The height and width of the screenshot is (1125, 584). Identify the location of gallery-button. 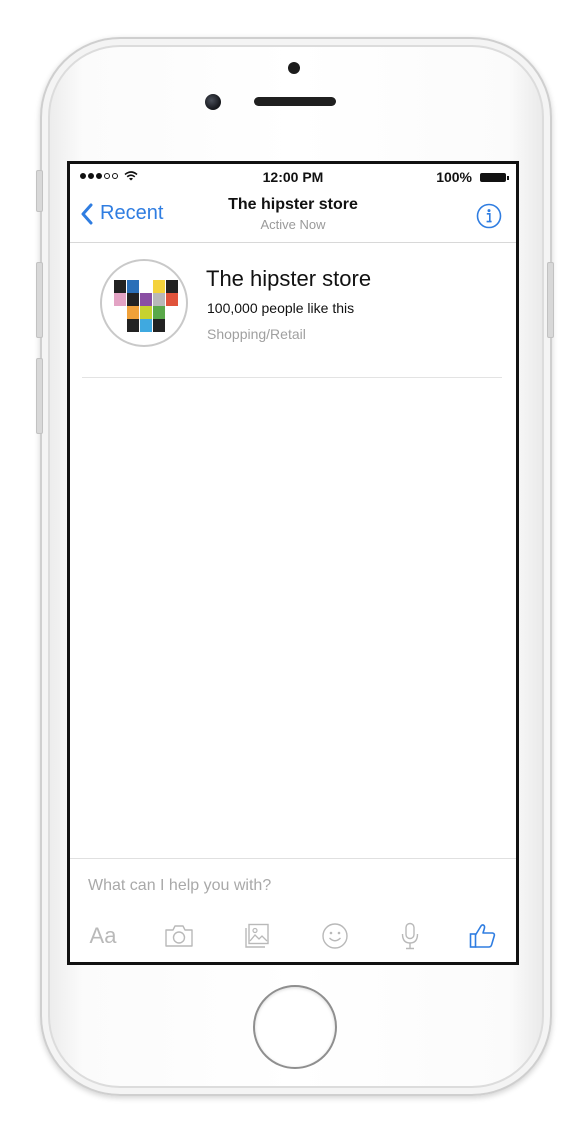
(257, 936).